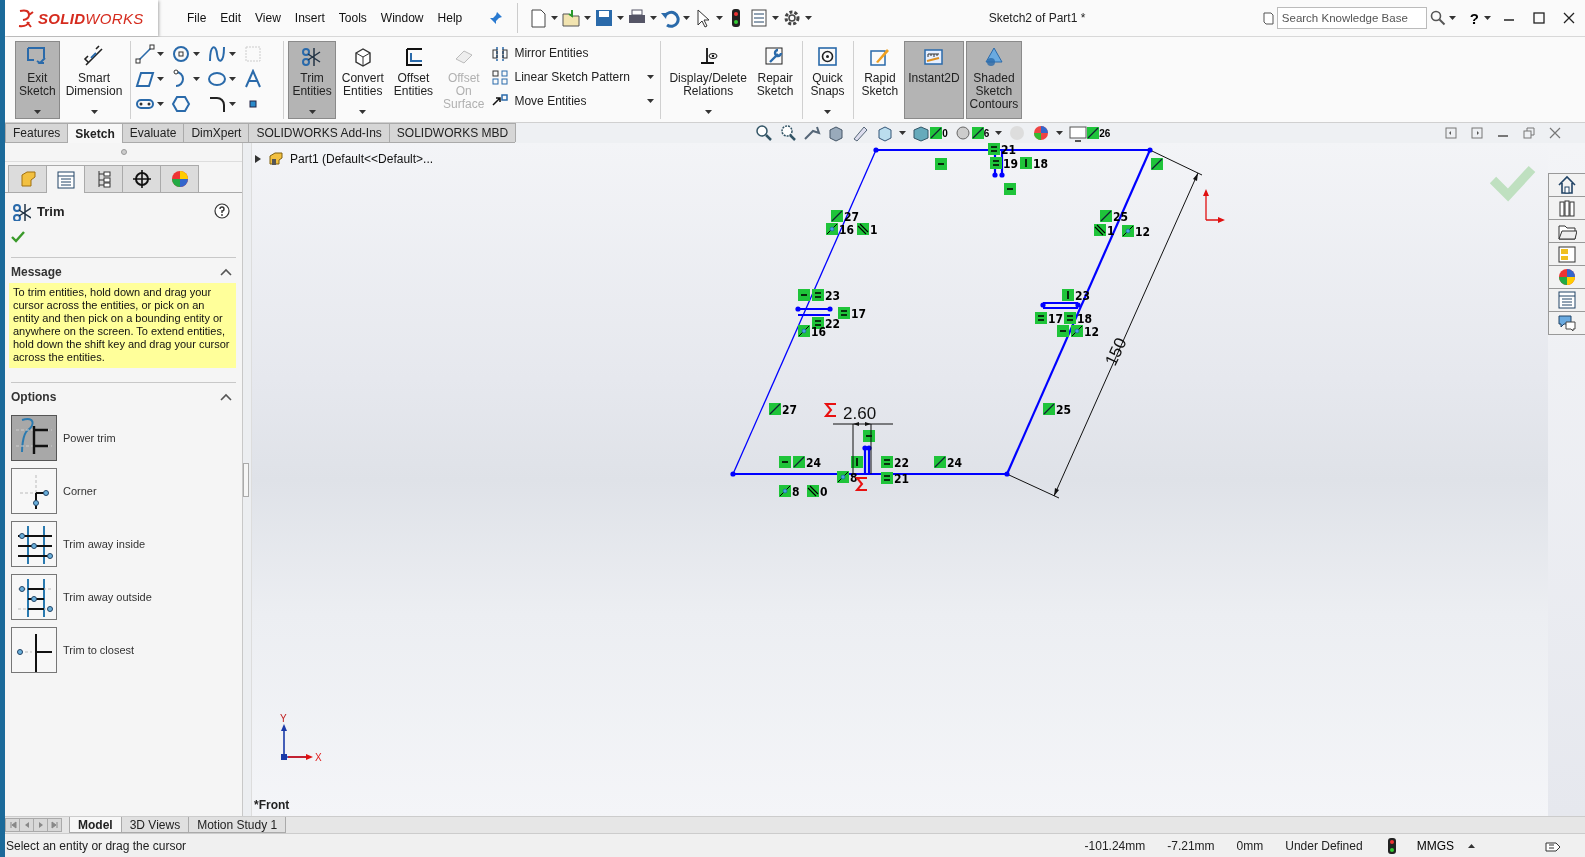 The width and height of the screenshot is (1585, 857). I want to click on tile-right-icon, so click(1477, 133).